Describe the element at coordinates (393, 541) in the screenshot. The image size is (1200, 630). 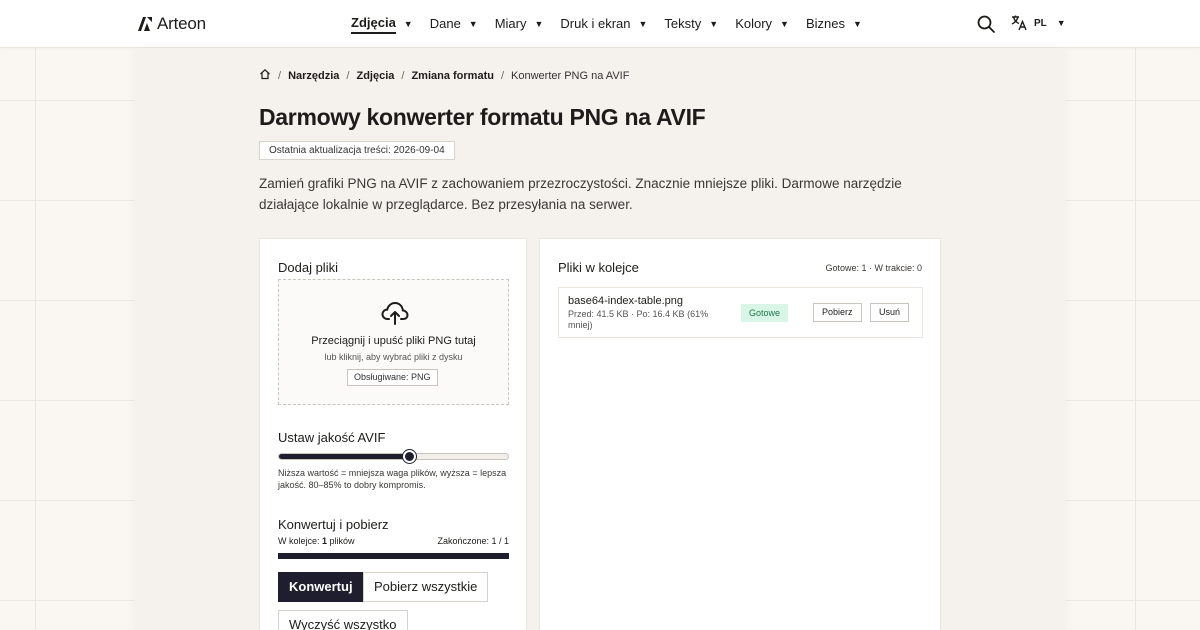
I see `queue-info: W kolejce: 1 plików Zakończone: 1 / 1` at that location.